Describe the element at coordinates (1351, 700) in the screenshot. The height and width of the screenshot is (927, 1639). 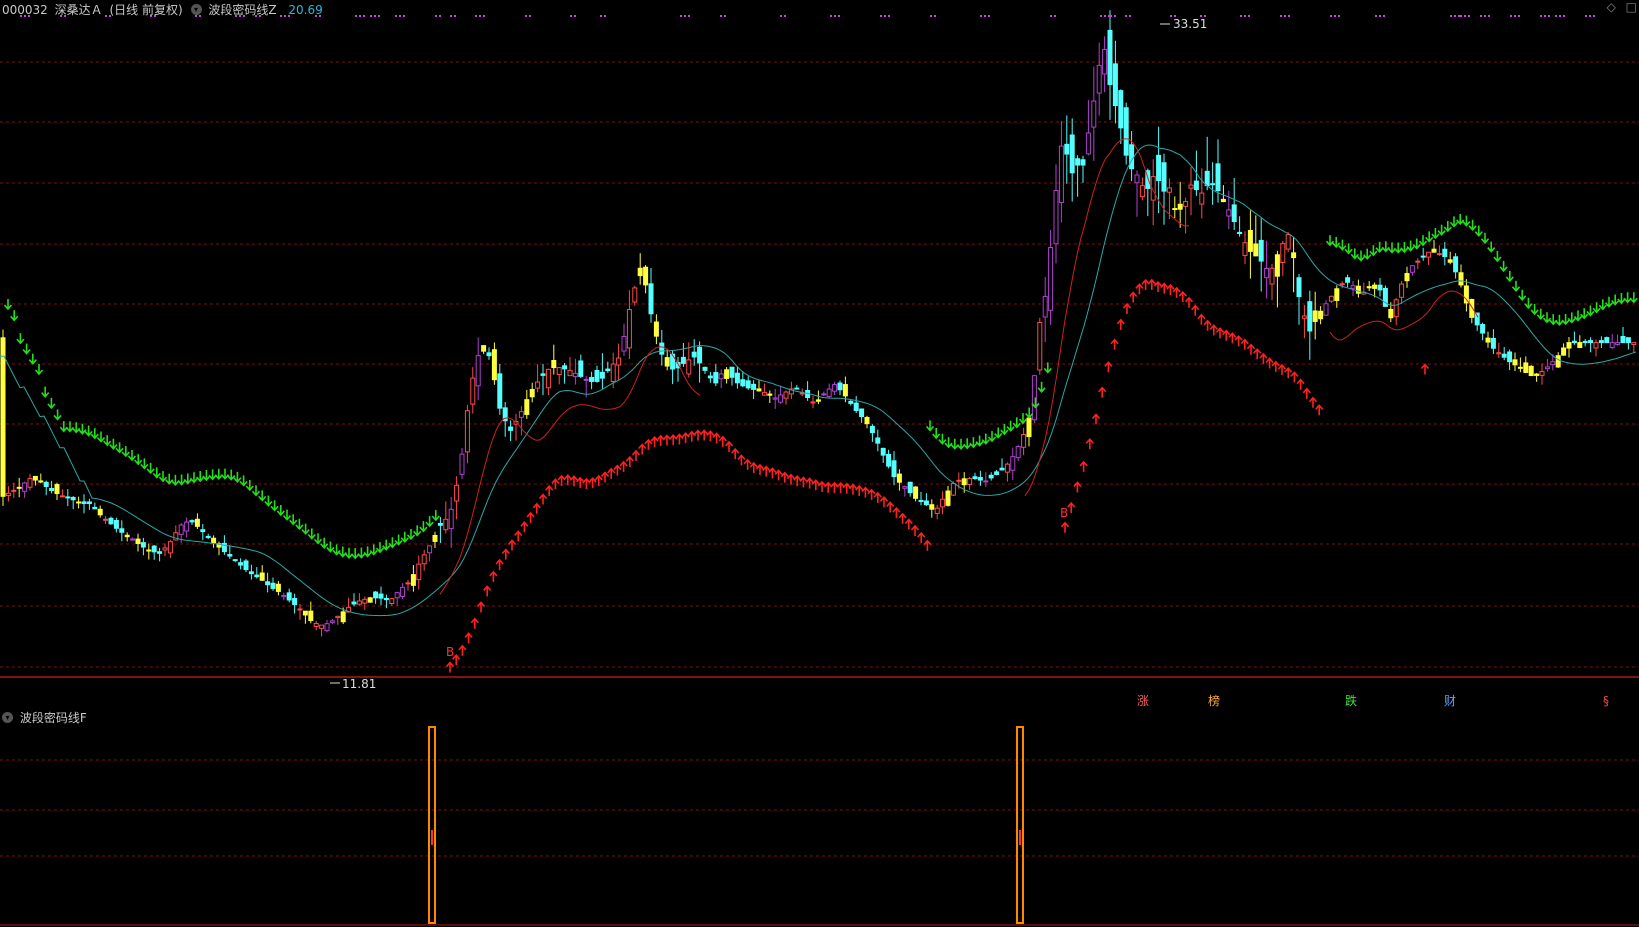
I see `event-tag-fall: 跌` at that location.